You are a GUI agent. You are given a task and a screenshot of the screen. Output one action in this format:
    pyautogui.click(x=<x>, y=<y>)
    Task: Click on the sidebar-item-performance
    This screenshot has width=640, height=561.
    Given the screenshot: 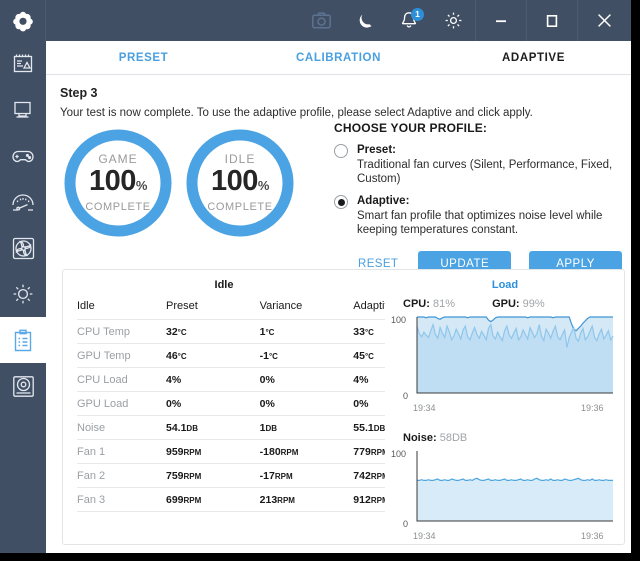 What is the action you would take?
    pyautogui.click(x=23, y=202)
    